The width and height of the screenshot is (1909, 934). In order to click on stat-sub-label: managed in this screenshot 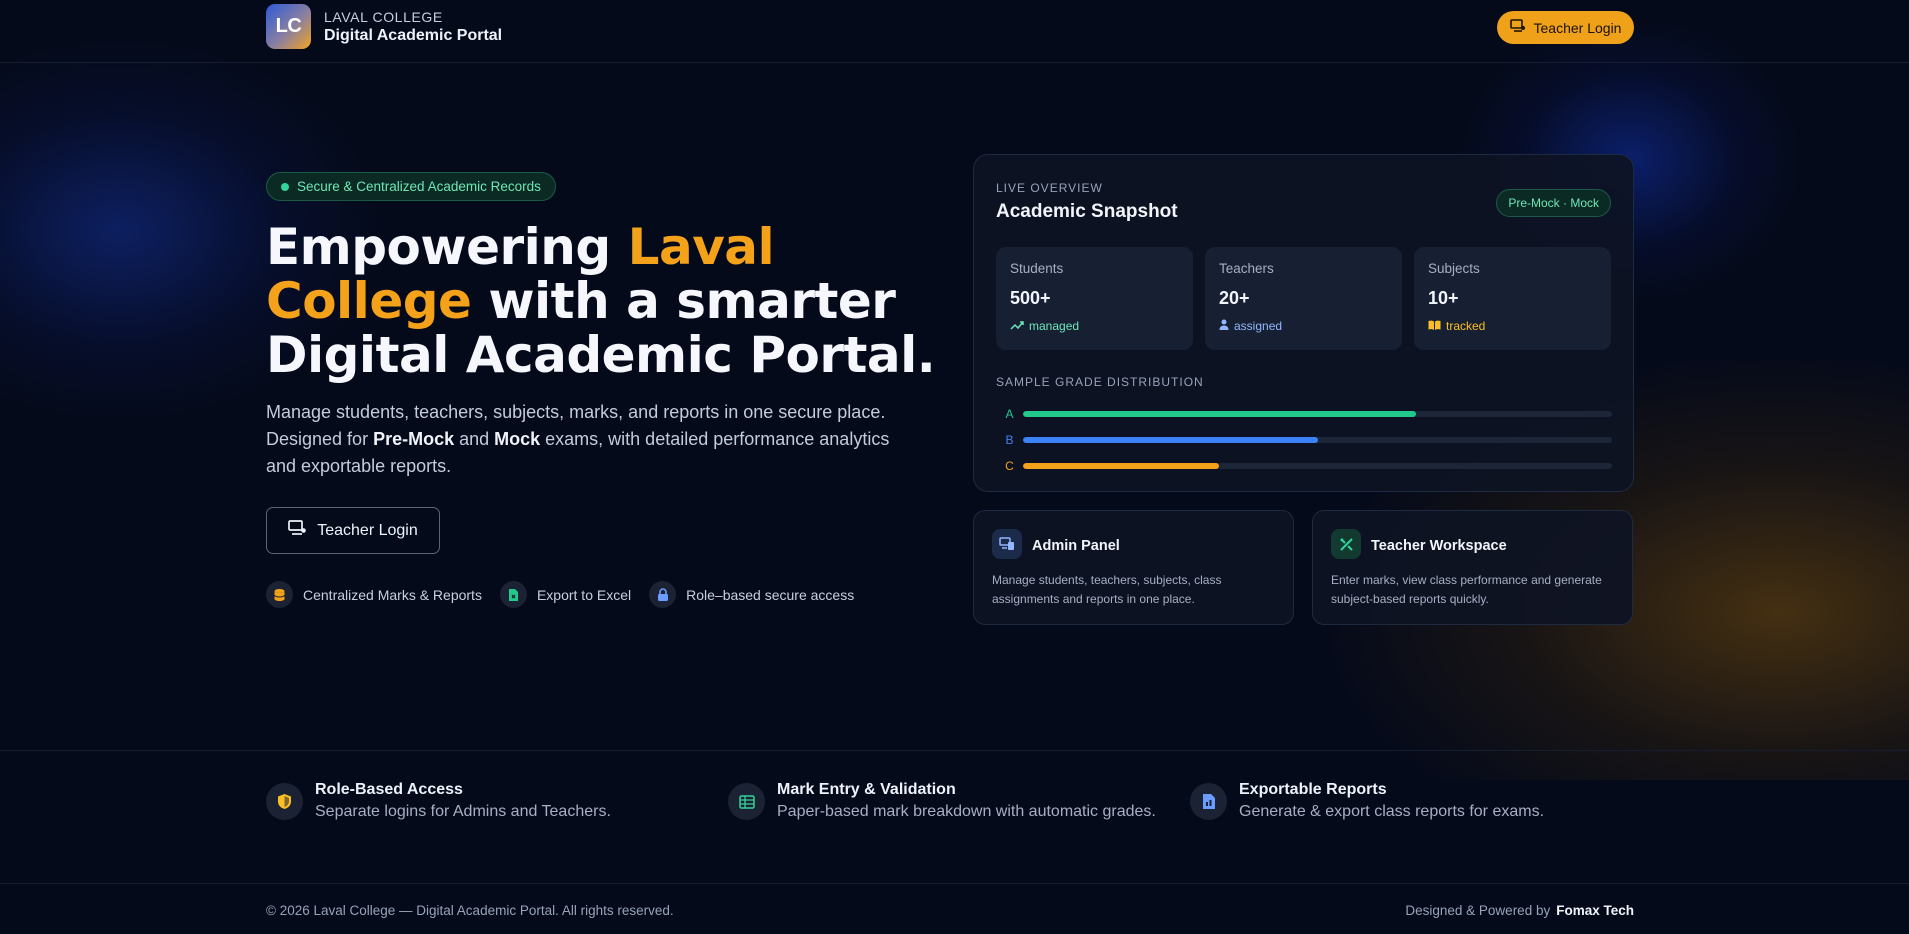, I will do `click(1054, 326)`.